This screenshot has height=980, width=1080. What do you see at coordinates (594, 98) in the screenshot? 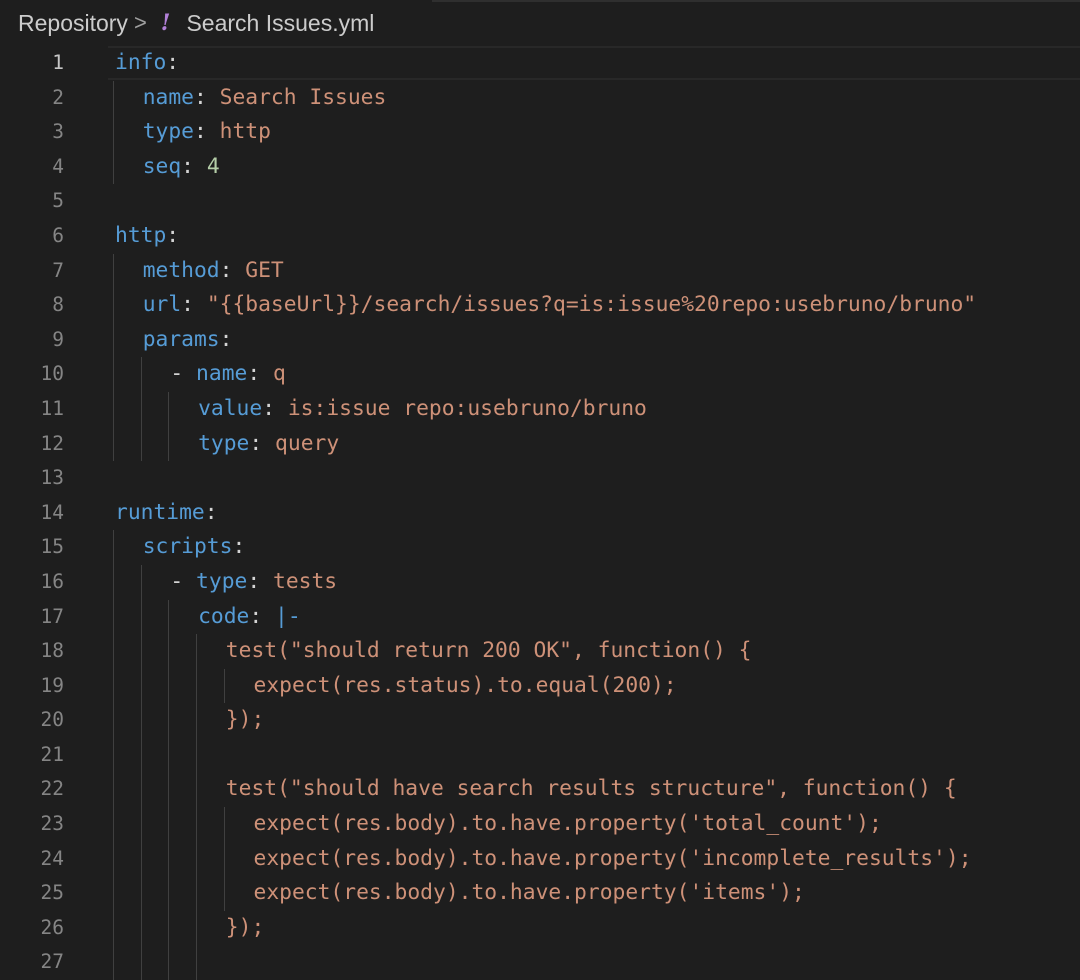
I see `code-line: name: Search Issues` at bounding box center [594, 98].